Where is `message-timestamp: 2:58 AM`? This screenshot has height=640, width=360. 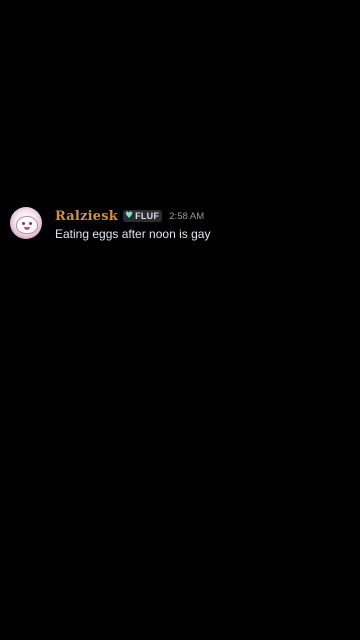 message-timestamp: 2:58 AM is located at coordinates (187, 216).